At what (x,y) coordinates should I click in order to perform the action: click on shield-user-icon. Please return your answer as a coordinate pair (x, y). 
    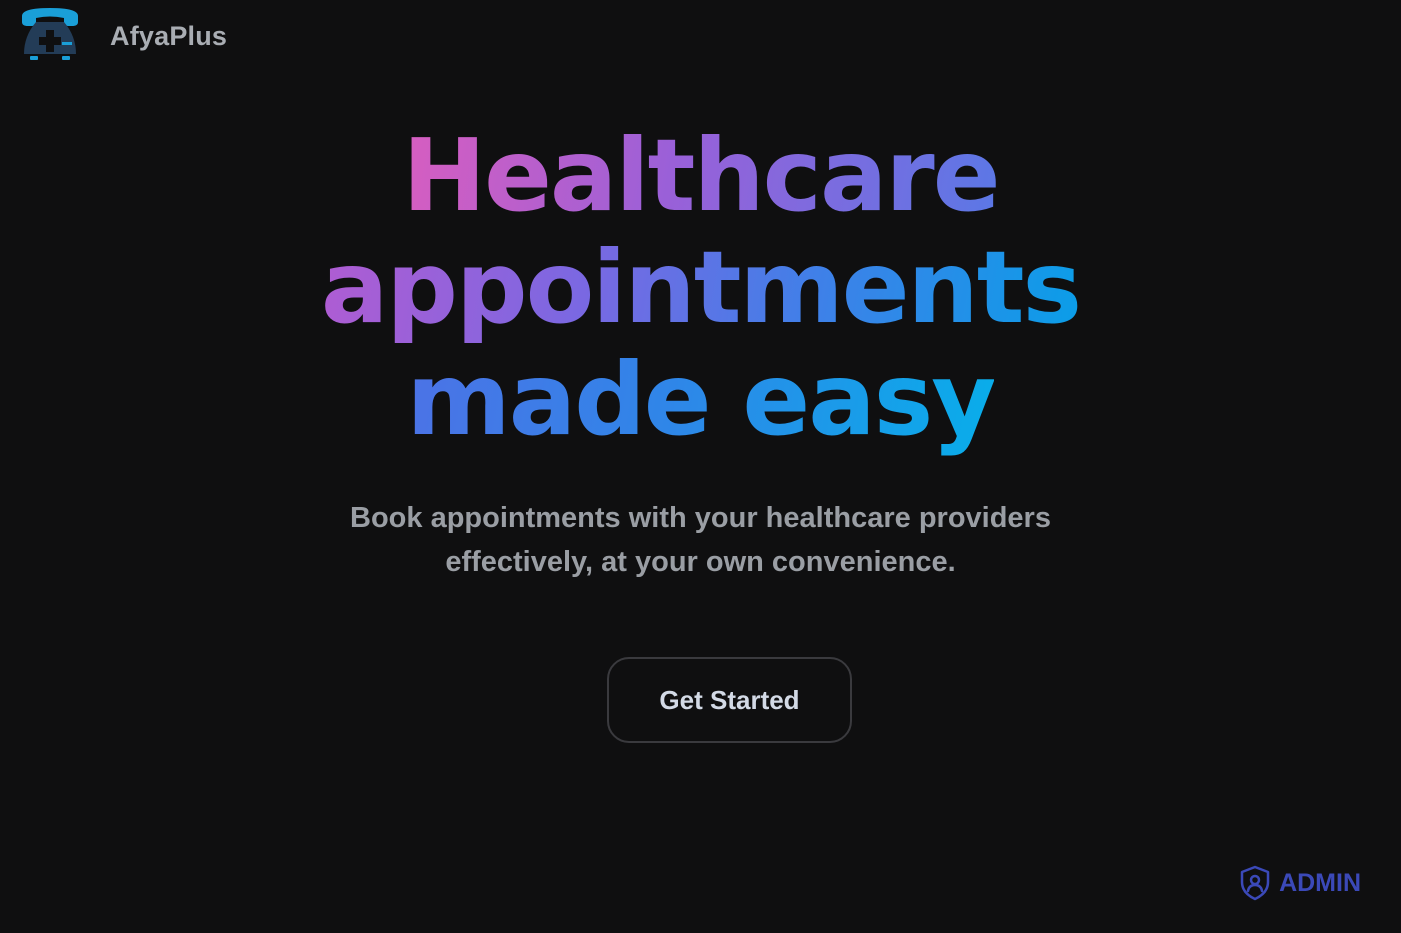
    Looking at the image, I should click on (1255, 883).